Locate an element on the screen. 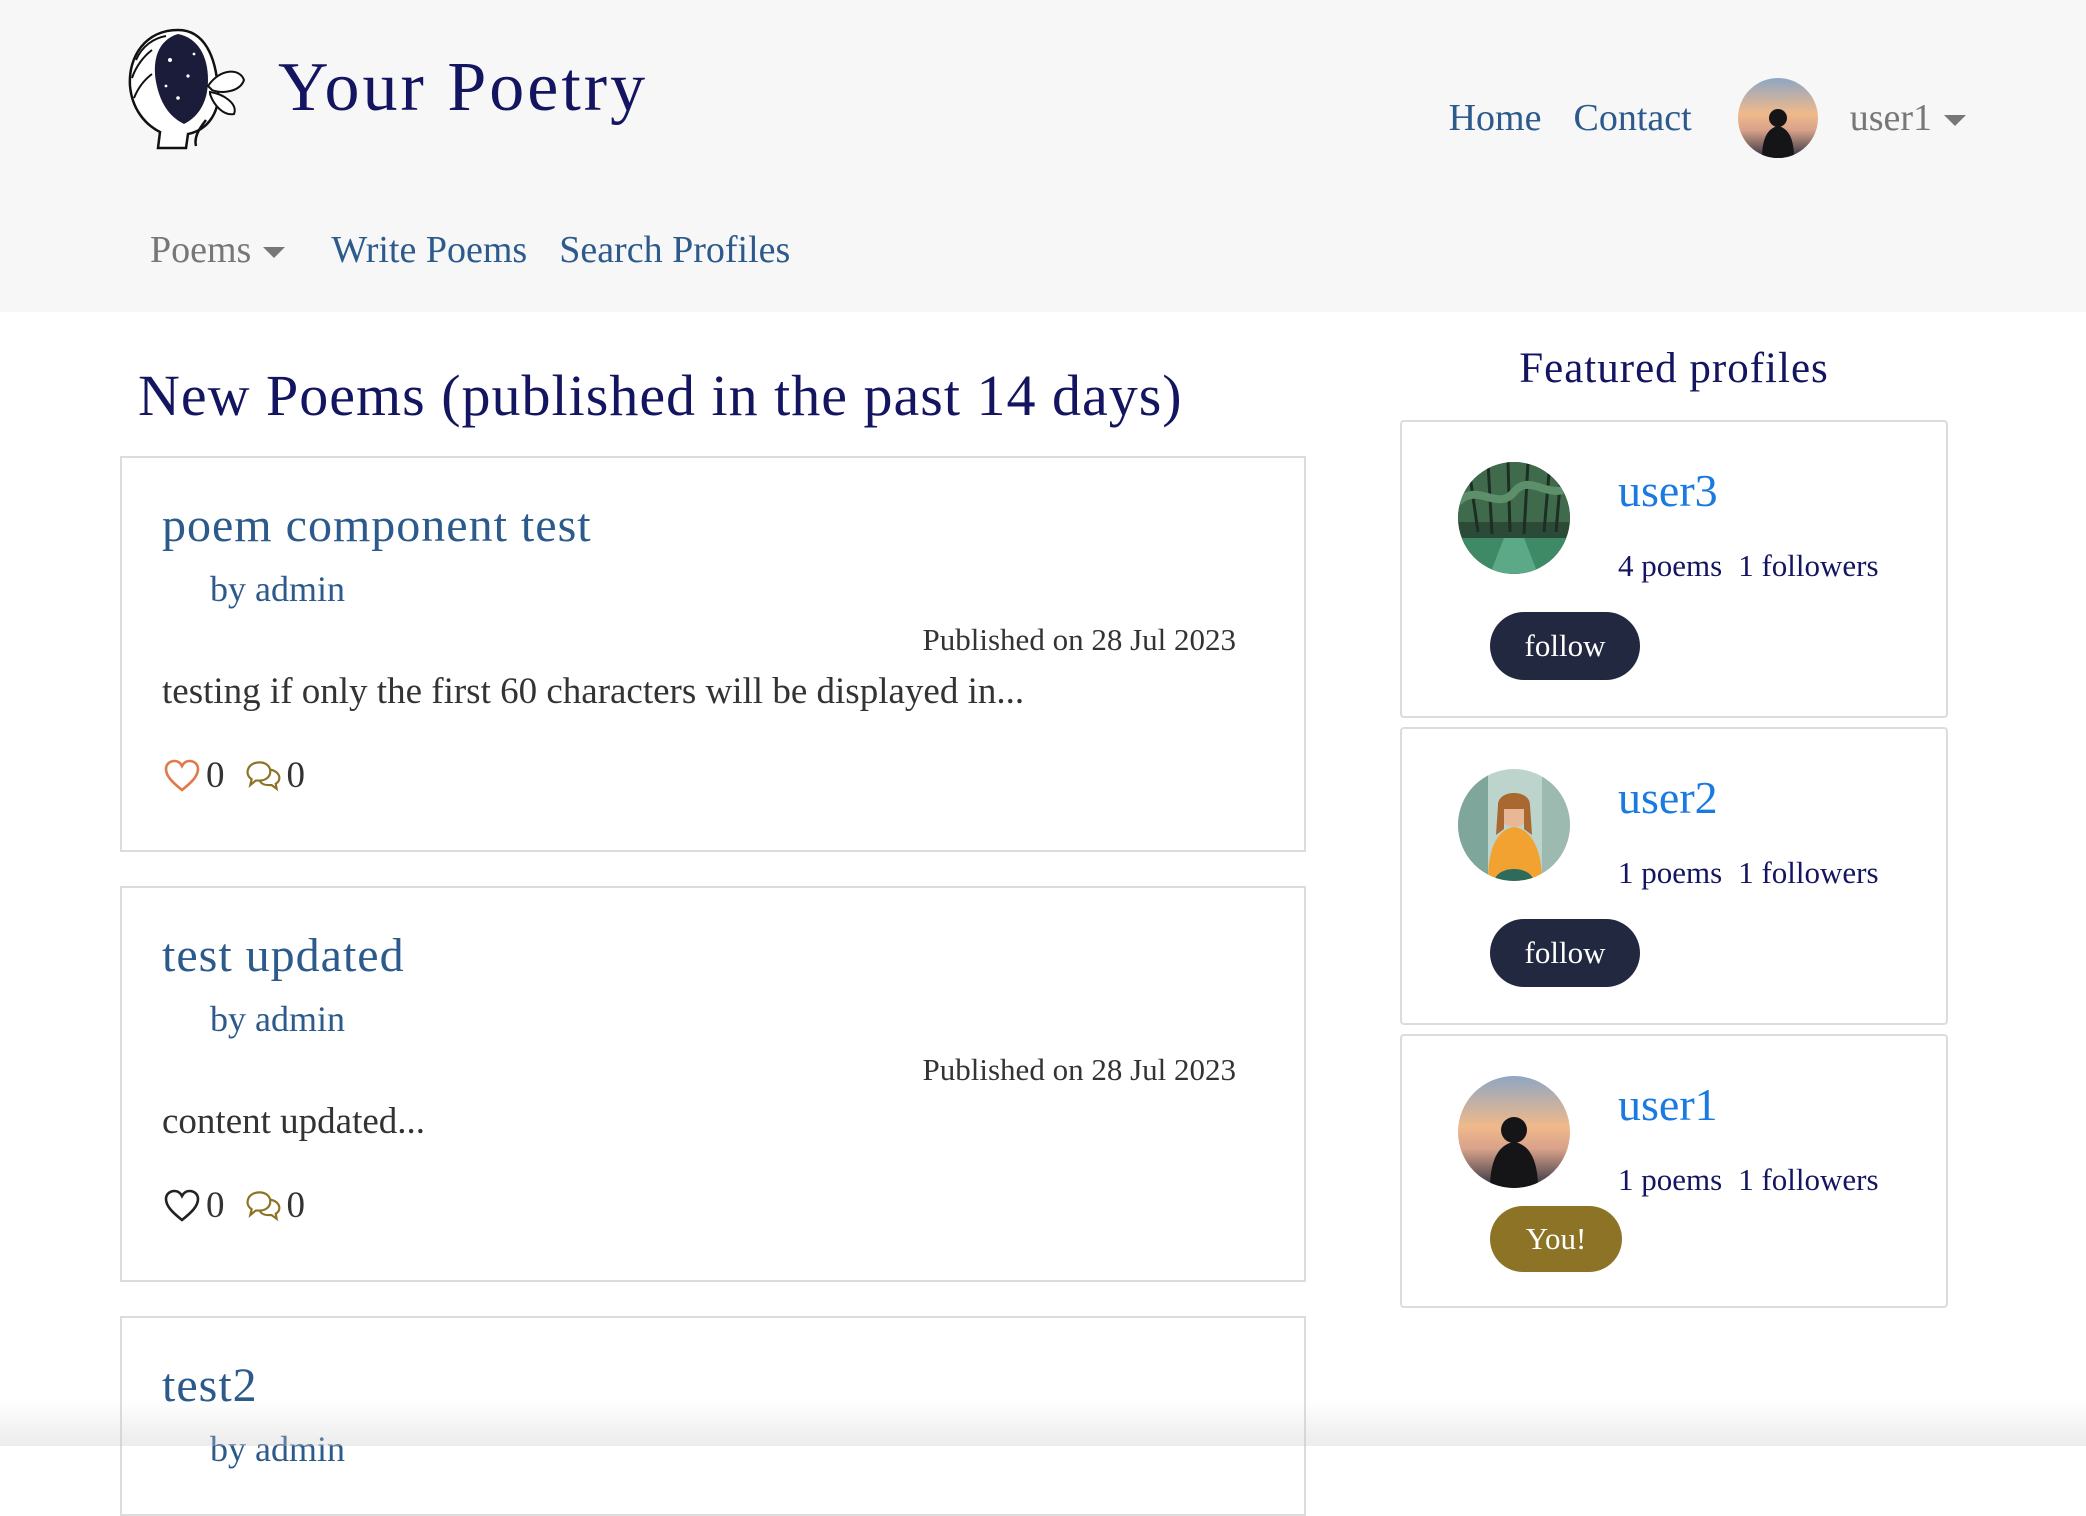  profile-card: user3 4 poems 1 followers follow is located at coordinates (1674, 569).